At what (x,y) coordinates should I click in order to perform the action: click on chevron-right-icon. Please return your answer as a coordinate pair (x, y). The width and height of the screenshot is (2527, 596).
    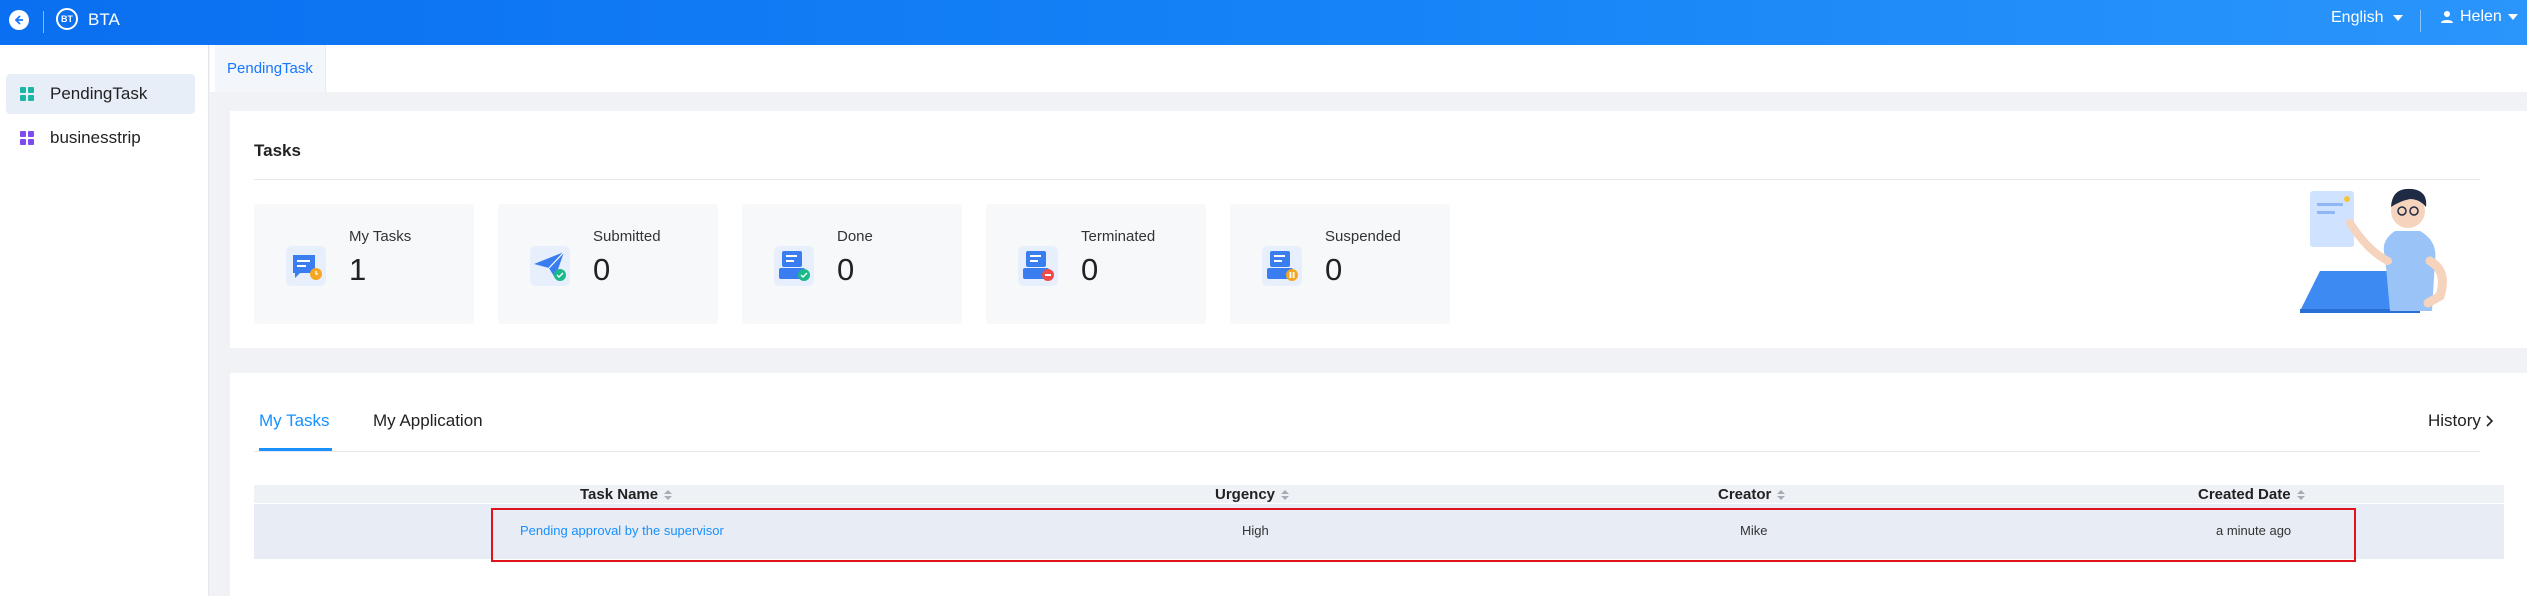
    Looking at the image, I should click on (2490, 421).